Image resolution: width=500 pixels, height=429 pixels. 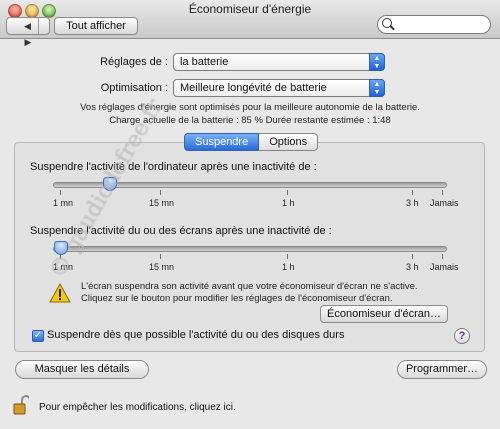 What do you see at coordinates (28, 26) in the screenshot?
I see `back-arrow-icon: ◀` at bounding box center [28, 26].